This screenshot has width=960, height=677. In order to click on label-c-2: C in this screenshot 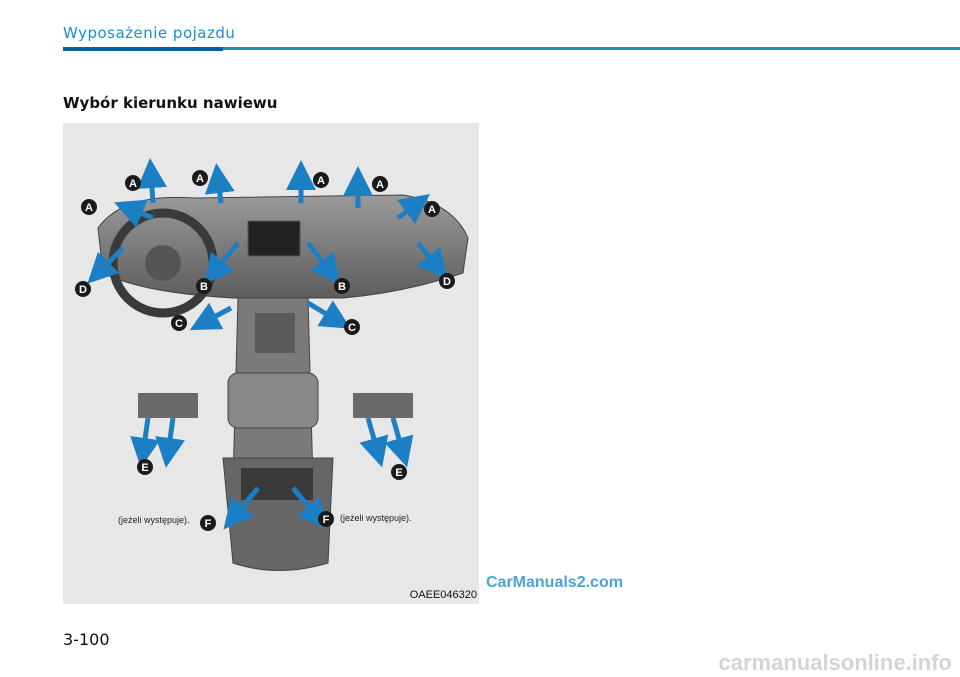, I will do `click(352, 327)`.